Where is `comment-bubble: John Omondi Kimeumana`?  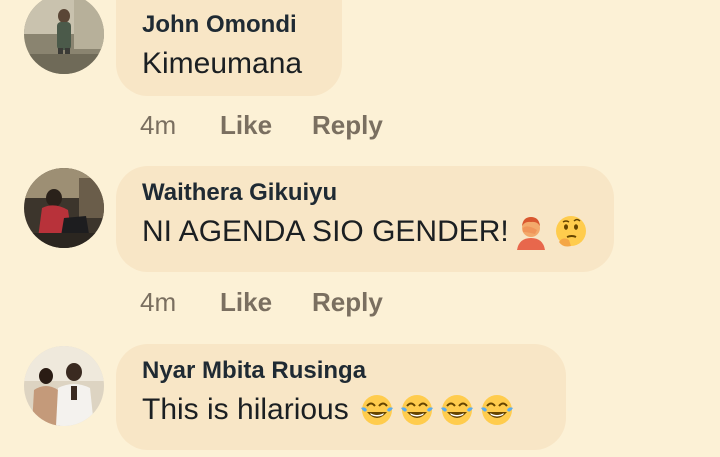
comment-bubble: John Omondi Kimeumana is located at coordinates (229, 48).